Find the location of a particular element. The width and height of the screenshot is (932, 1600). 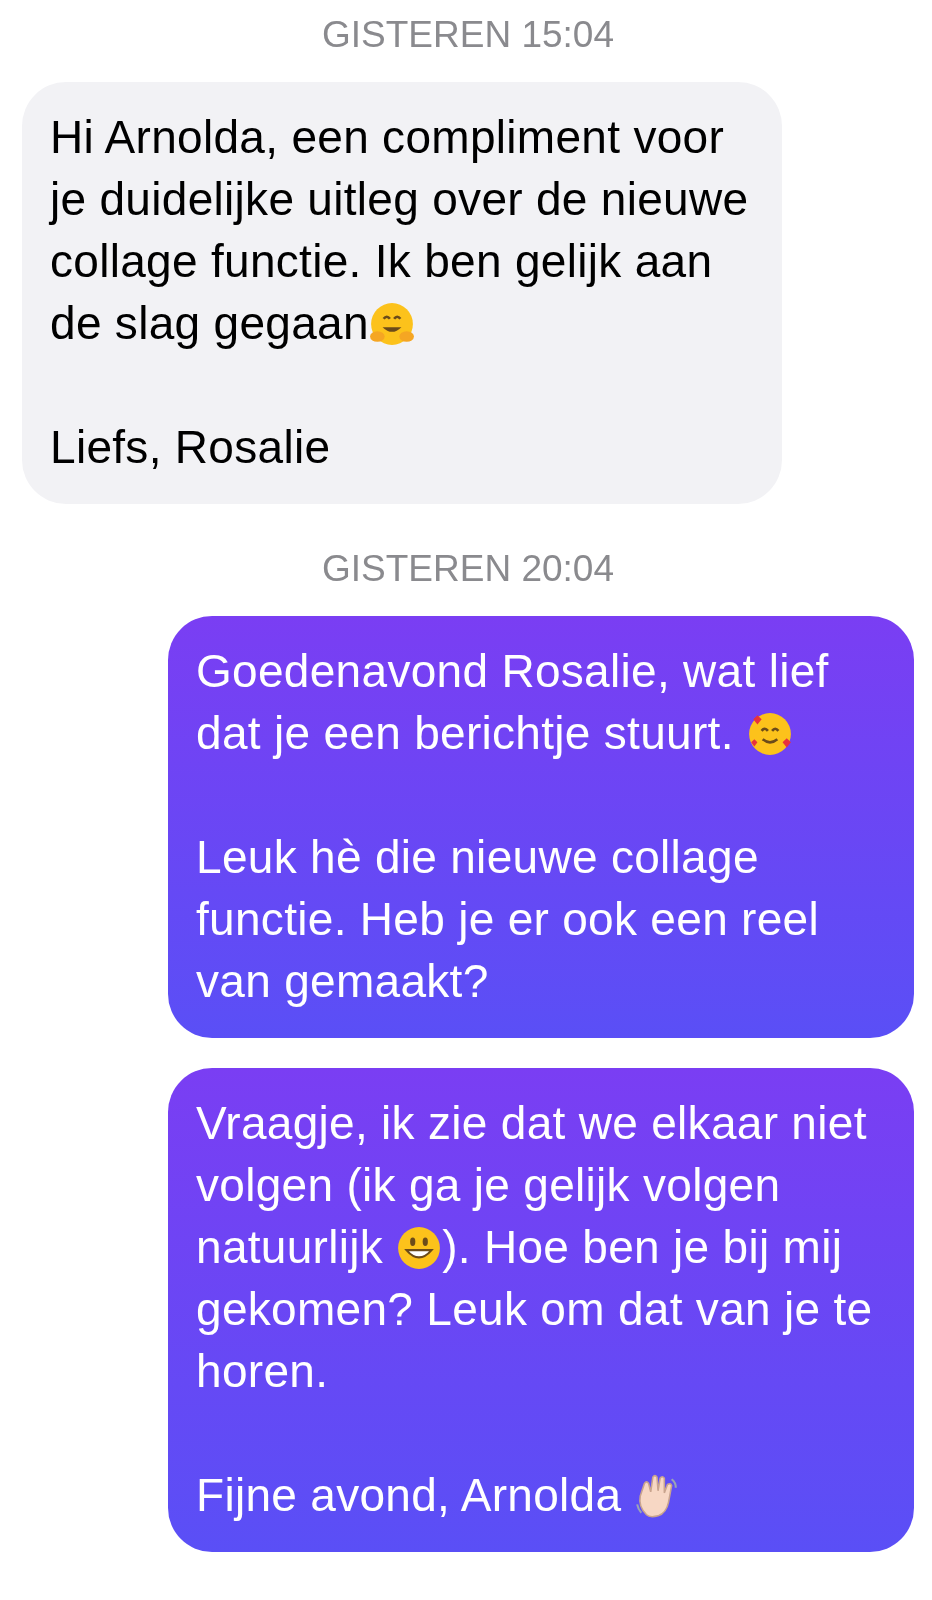

message-text: Goedenavond Rosalie, wat lief dat je een berichtje stuurt. is located at coordinates (513, 702).